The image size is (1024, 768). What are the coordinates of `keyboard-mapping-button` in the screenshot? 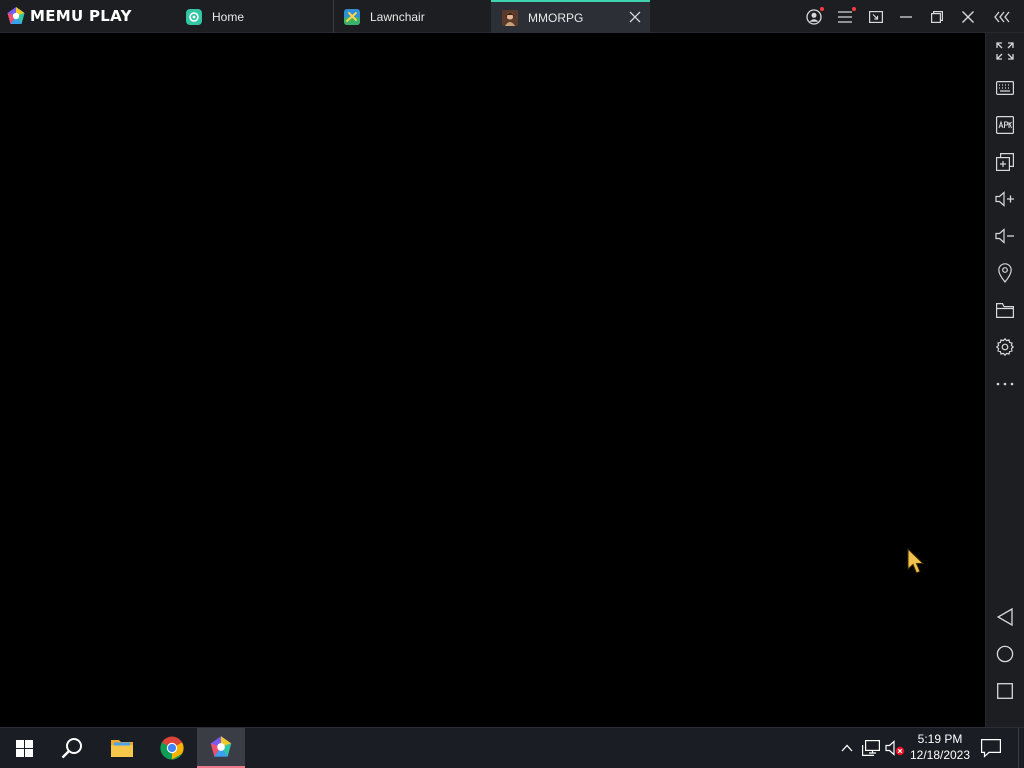 It's located at (1005, 88).